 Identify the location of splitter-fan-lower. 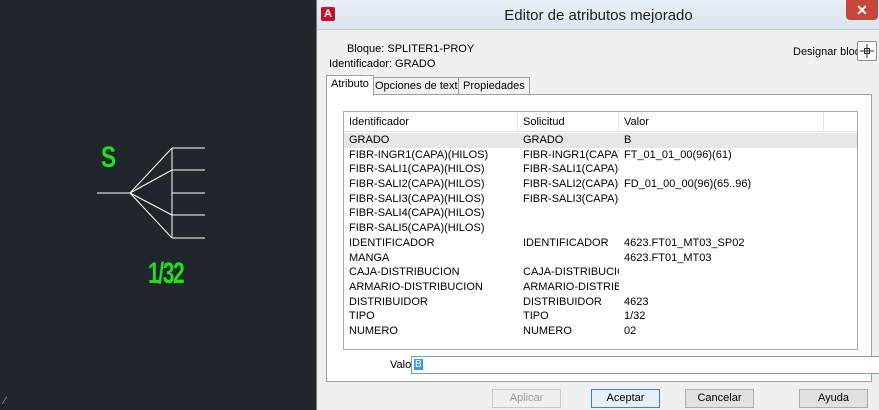
(151, 215).